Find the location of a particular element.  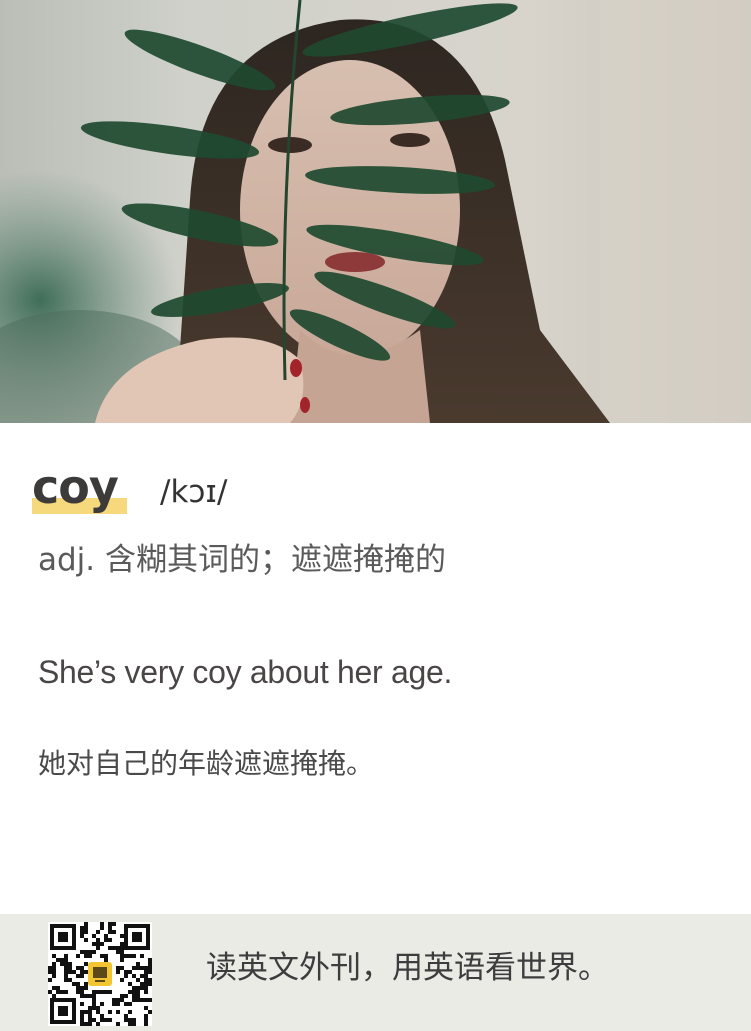

footer: 读英文外刊，用英语看世界。 is located at coordinates (375, 972).